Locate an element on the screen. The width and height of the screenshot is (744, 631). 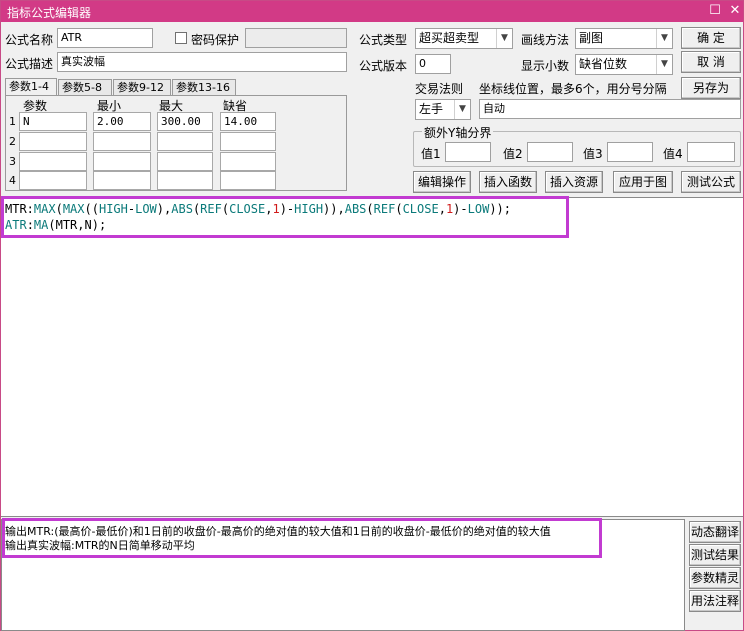
decimal-value: 缺省位数 is located at coordinates (603, 64).